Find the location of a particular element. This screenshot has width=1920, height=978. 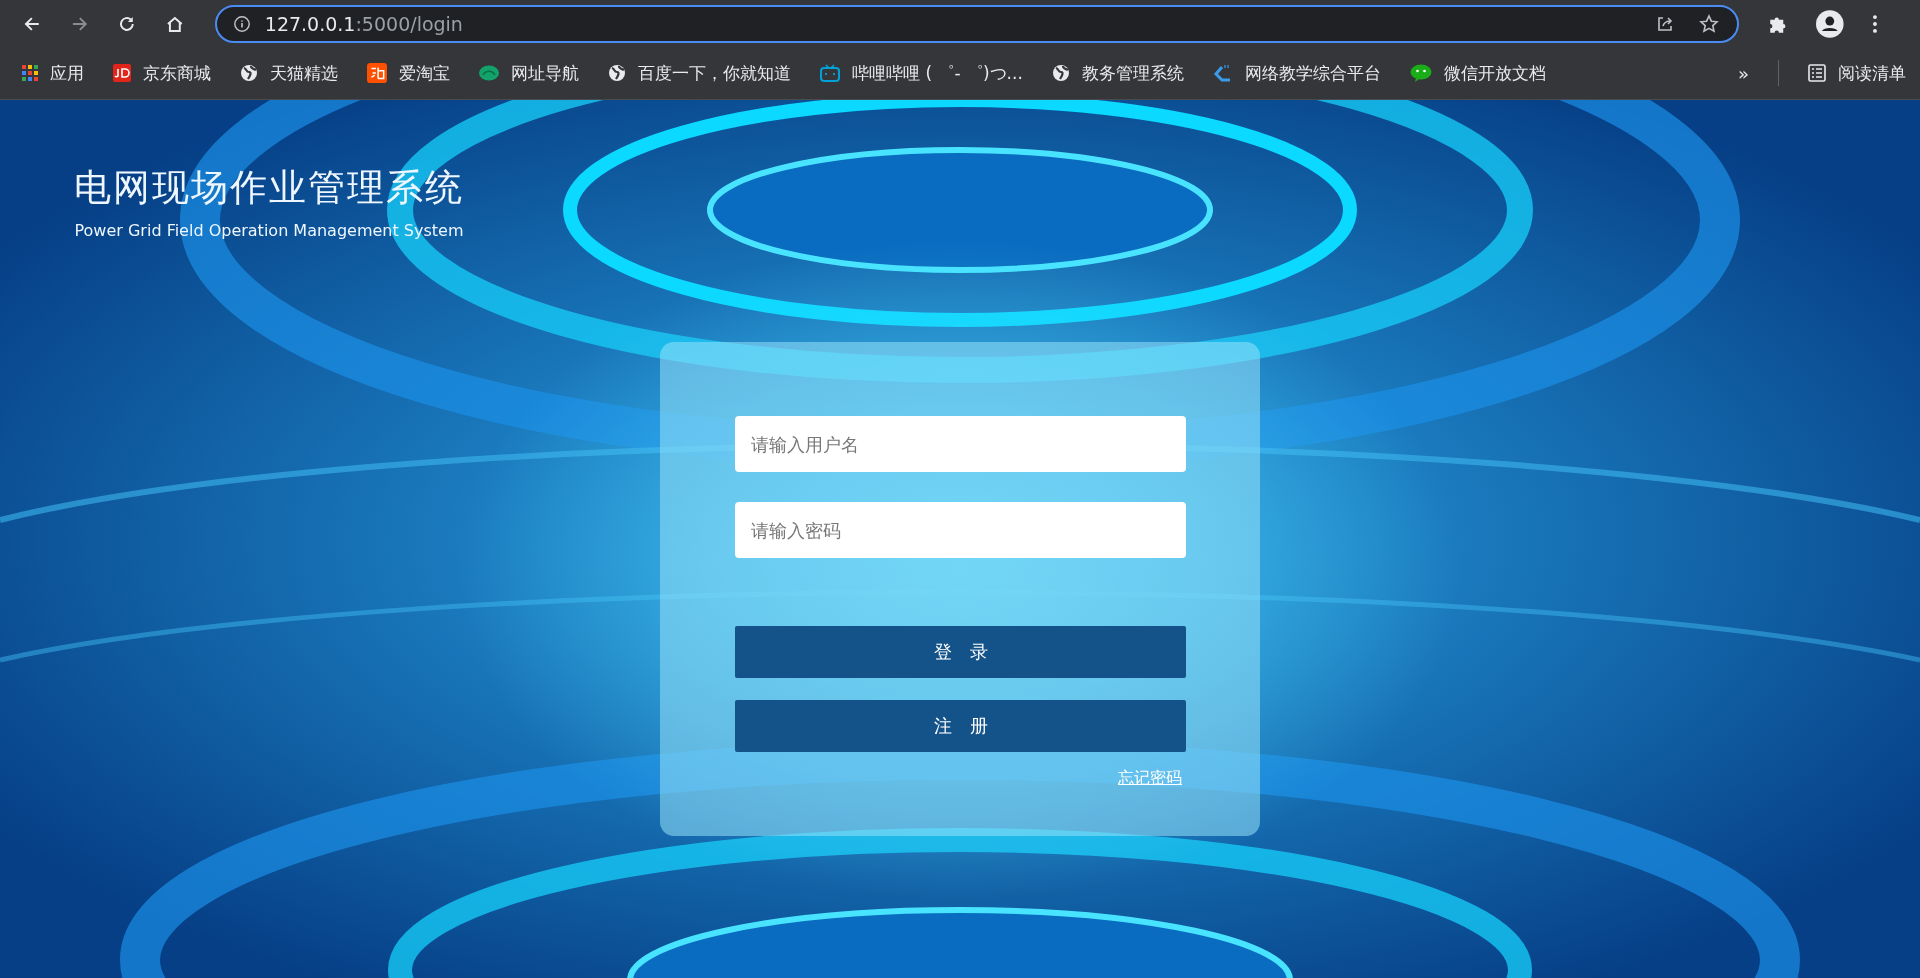

info-icon is located at coordinates (241, 23).